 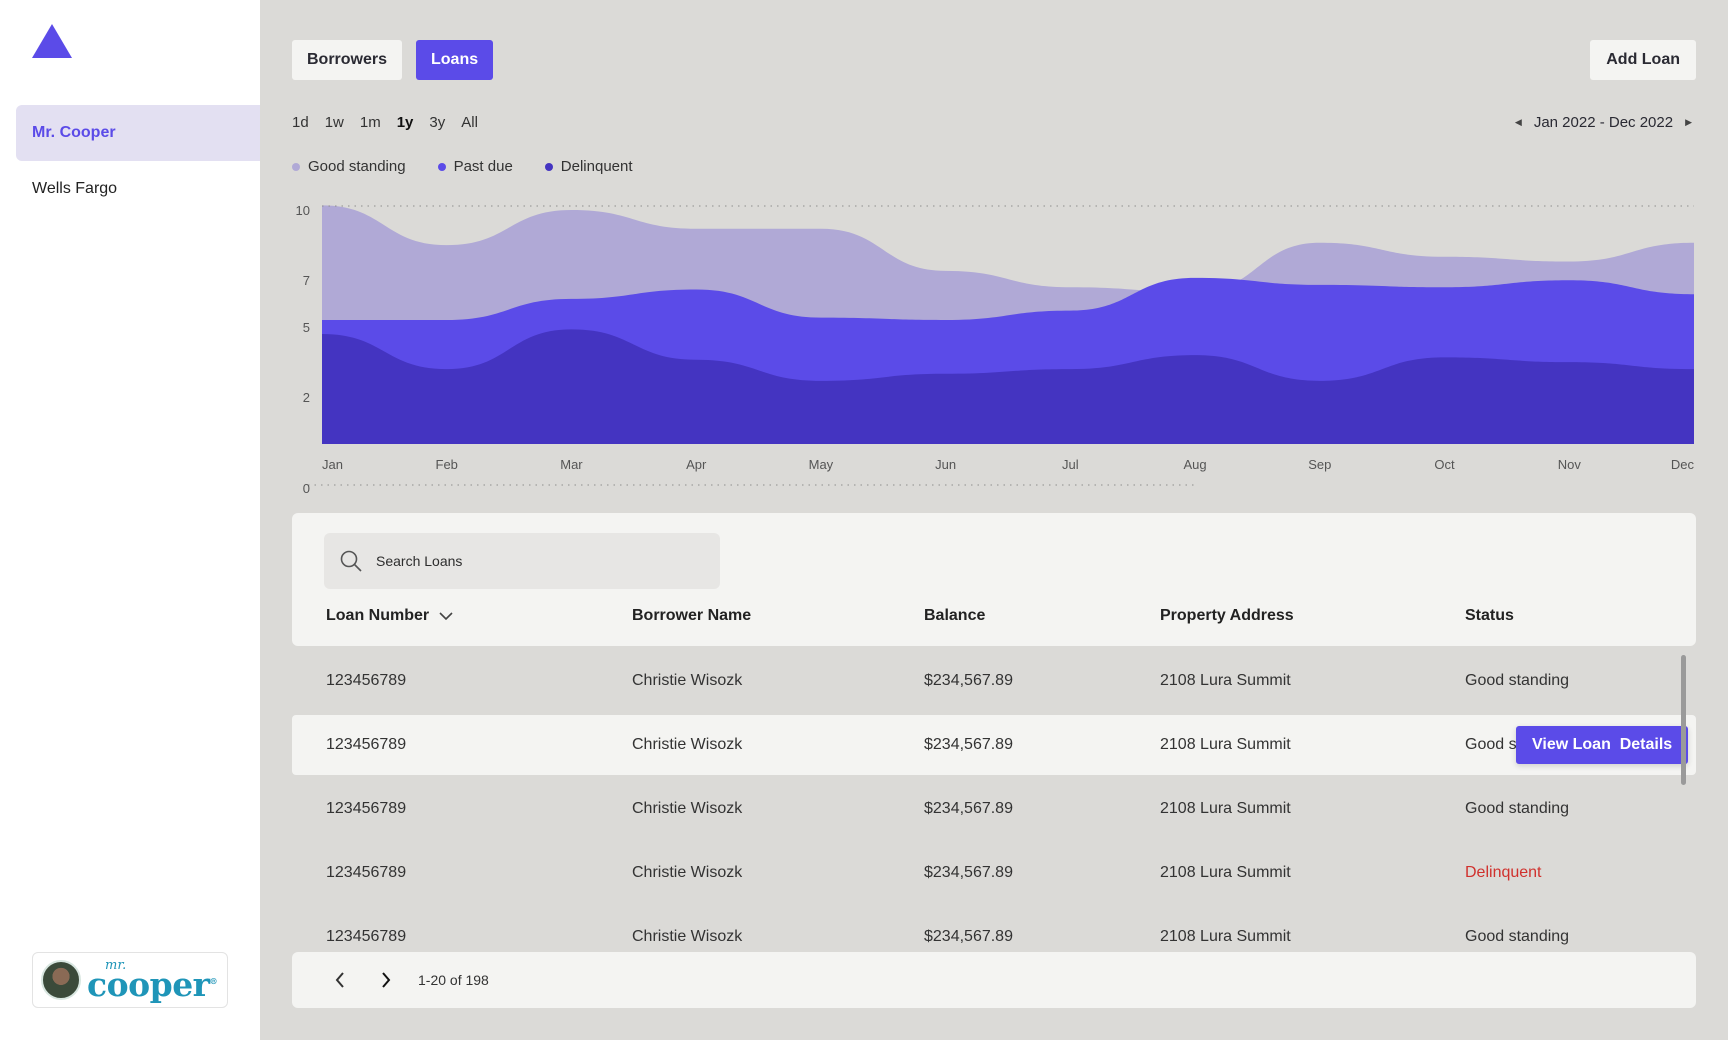 I want to click on legend-past-due: Past due, so click(x=475, y=166).